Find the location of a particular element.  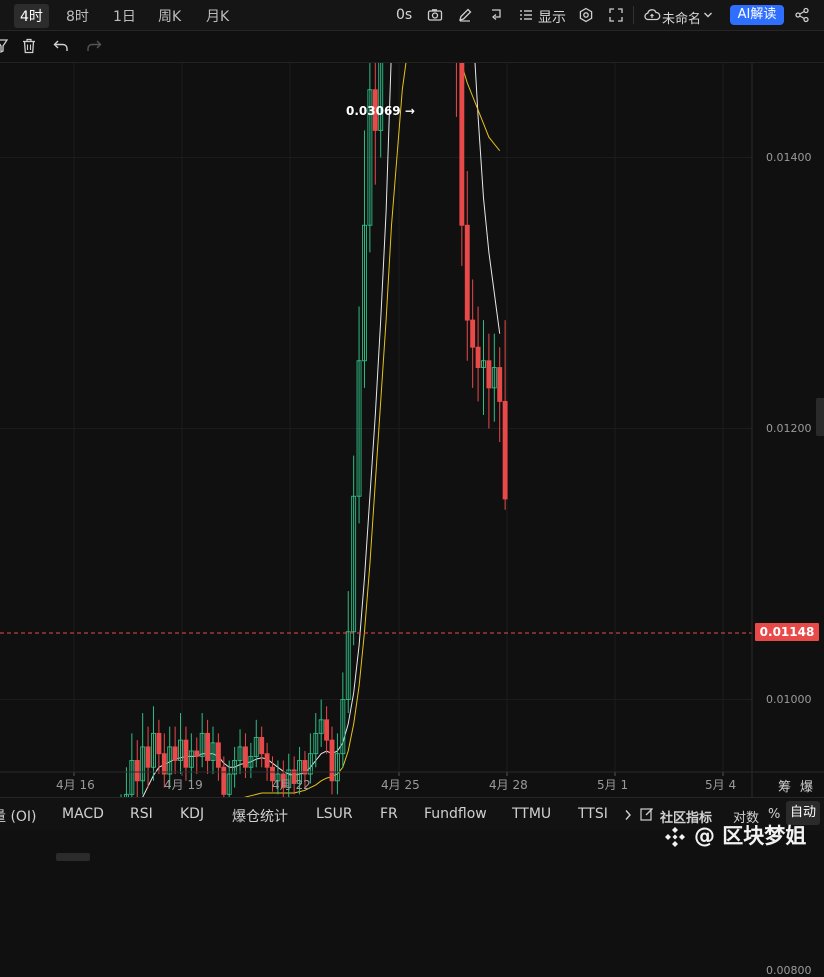

layout-name: 未命名 is located at coordinates (681, 17).